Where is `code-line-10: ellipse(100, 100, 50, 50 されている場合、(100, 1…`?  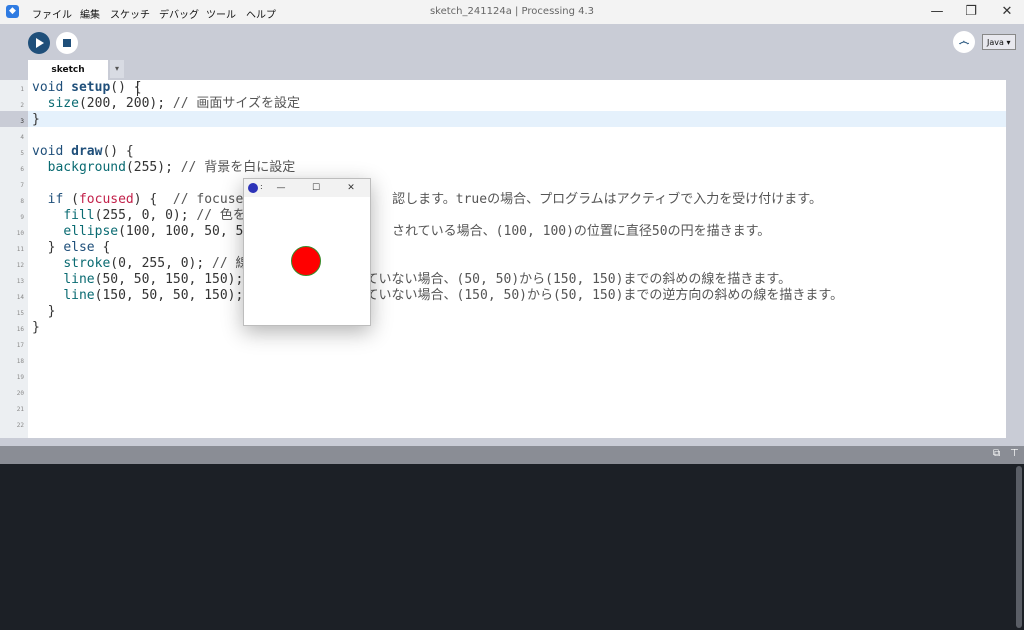 code-line-10: ellipse(100, 100, 50, 50 されている場合、(100, 1… is located at coordinates (401, 232).